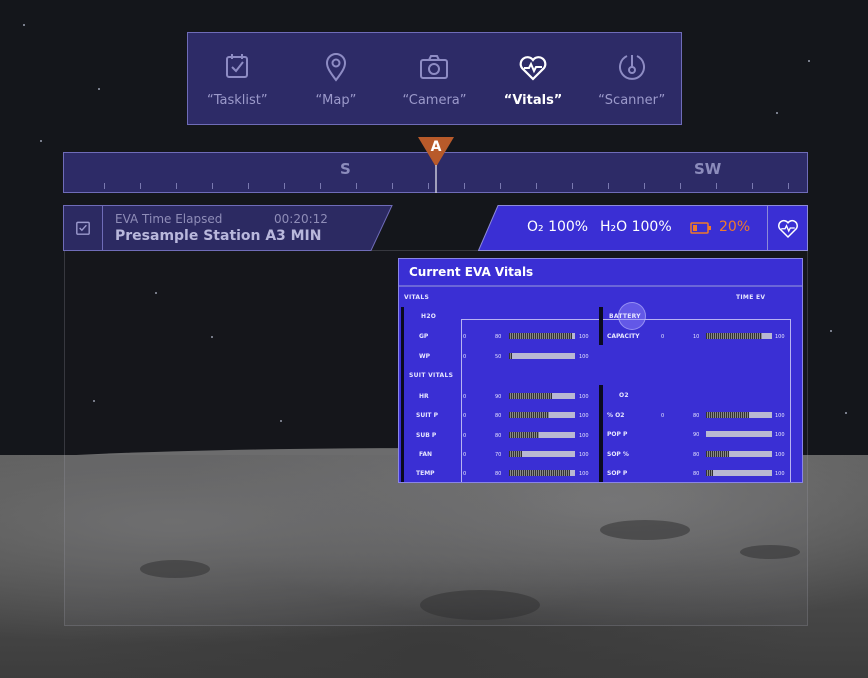 Image resolution: width=868 pixels, height=678 pixels. Describe the element at coordinates (436, 147) in the screenshot. I see `compass-marker-label: A` at that location.